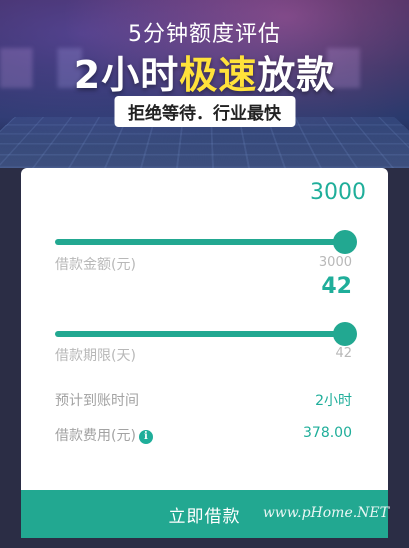 Image resolution: width=409 pixels, height=548 pixels. Describe the element at coordinates (97, 401) in the screenshot. I see `arrival-time-label: 预计到账时间` at that location.